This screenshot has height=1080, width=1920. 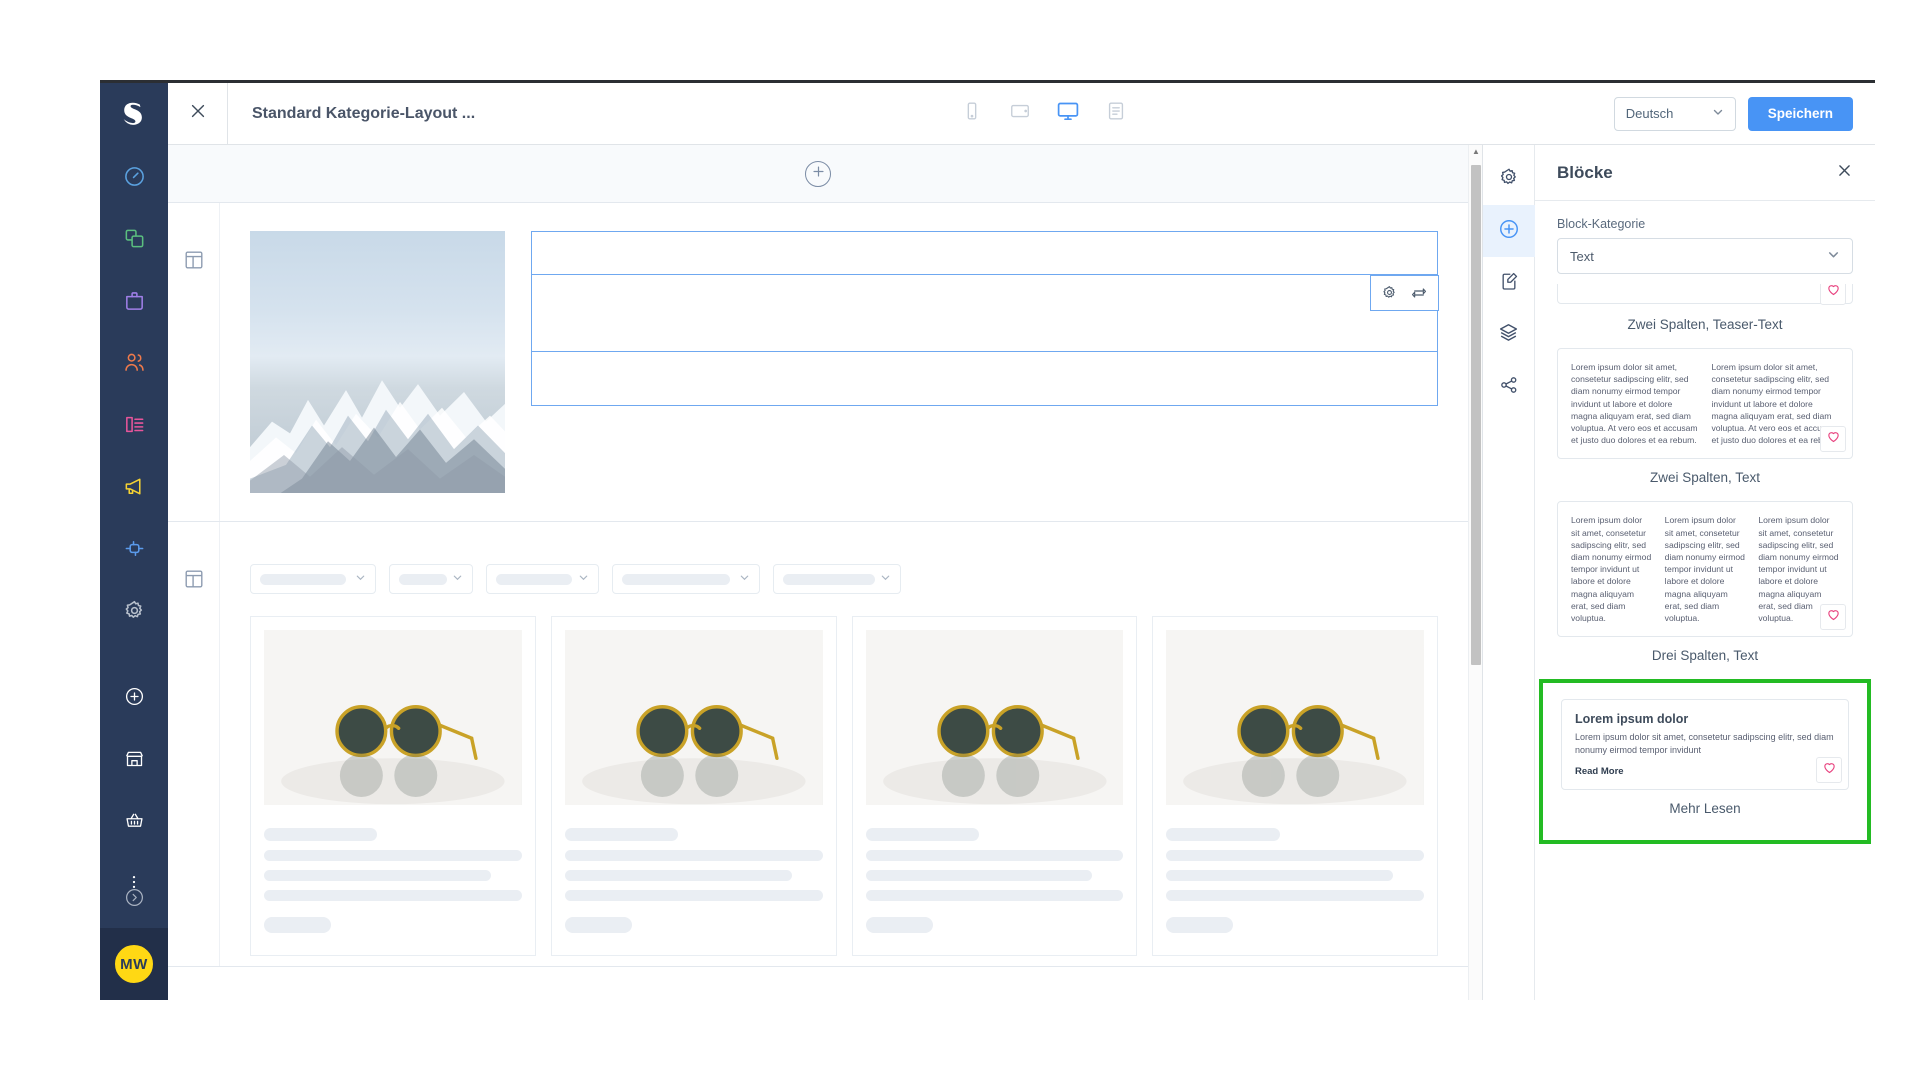 What do you see at coordinates (1509, 179) in the screenshot?
I see `rail-item-settings` at bounding box center [1509, 179].